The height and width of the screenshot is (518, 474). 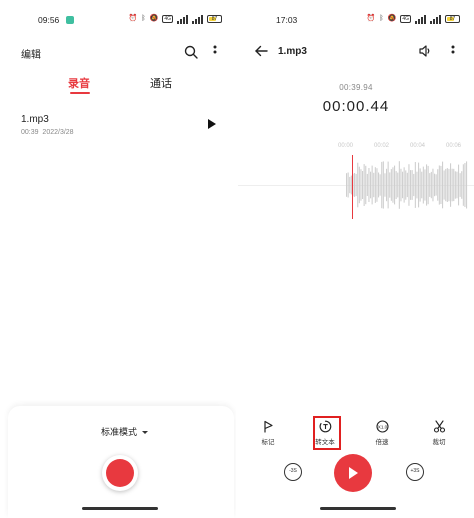 I want to click on edit-button: 编辑, so click(x=31, y=53).